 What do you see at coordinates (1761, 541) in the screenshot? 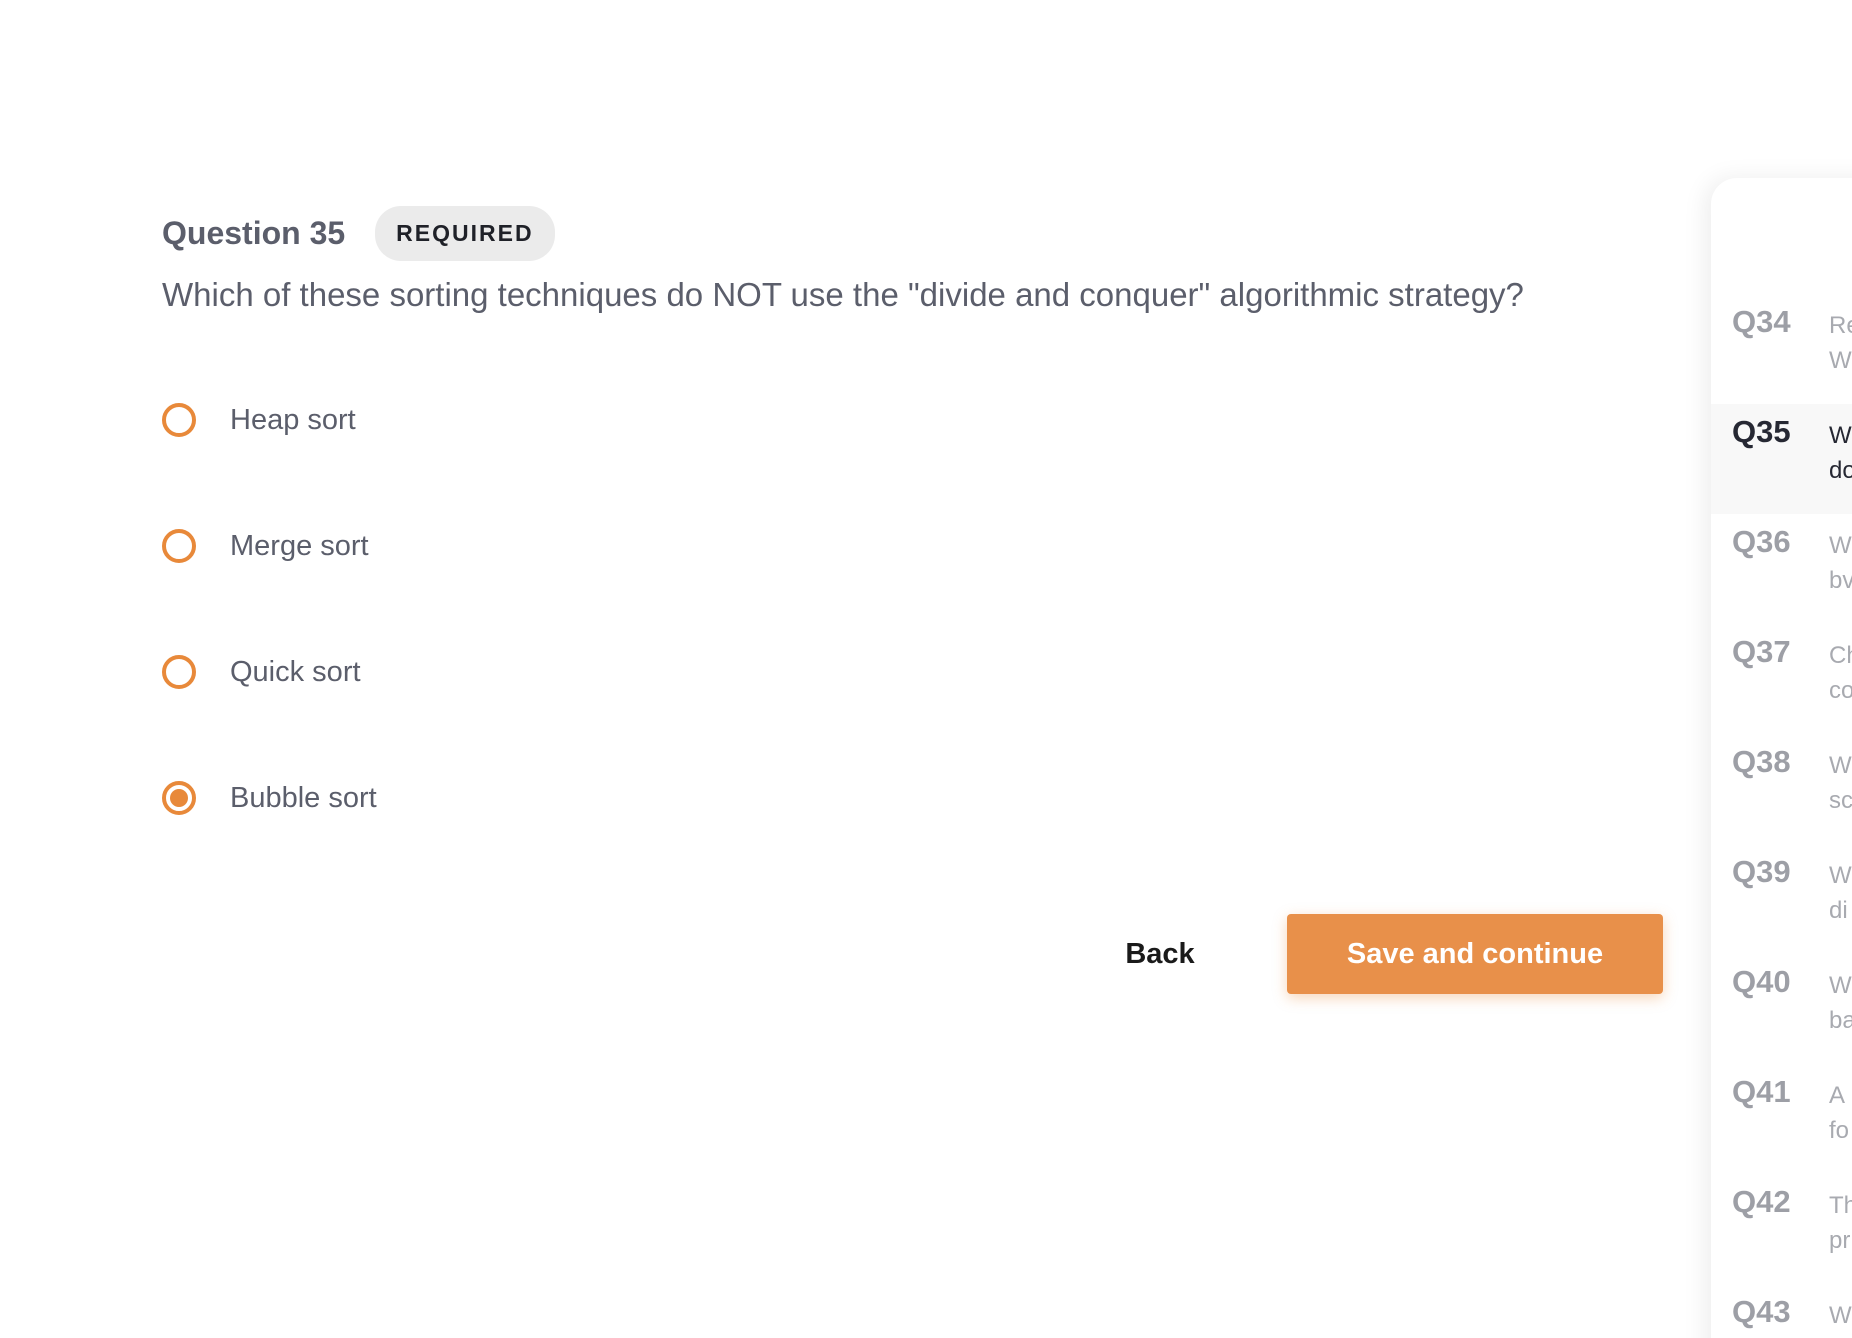
I see `nav-item-number: Q36` at bounding box center [1761, 541].